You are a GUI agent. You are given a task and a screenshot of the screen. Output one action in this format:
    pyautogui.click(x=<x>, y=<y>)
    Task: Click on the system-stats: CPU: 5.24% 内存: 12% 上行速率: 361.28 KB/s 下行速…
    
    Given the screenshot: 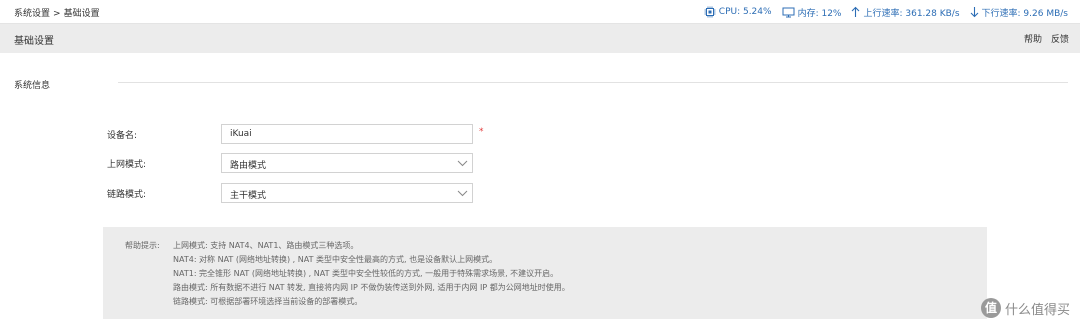 What is the action you would take?
    pyautogui.click(x=881, y=12)
    